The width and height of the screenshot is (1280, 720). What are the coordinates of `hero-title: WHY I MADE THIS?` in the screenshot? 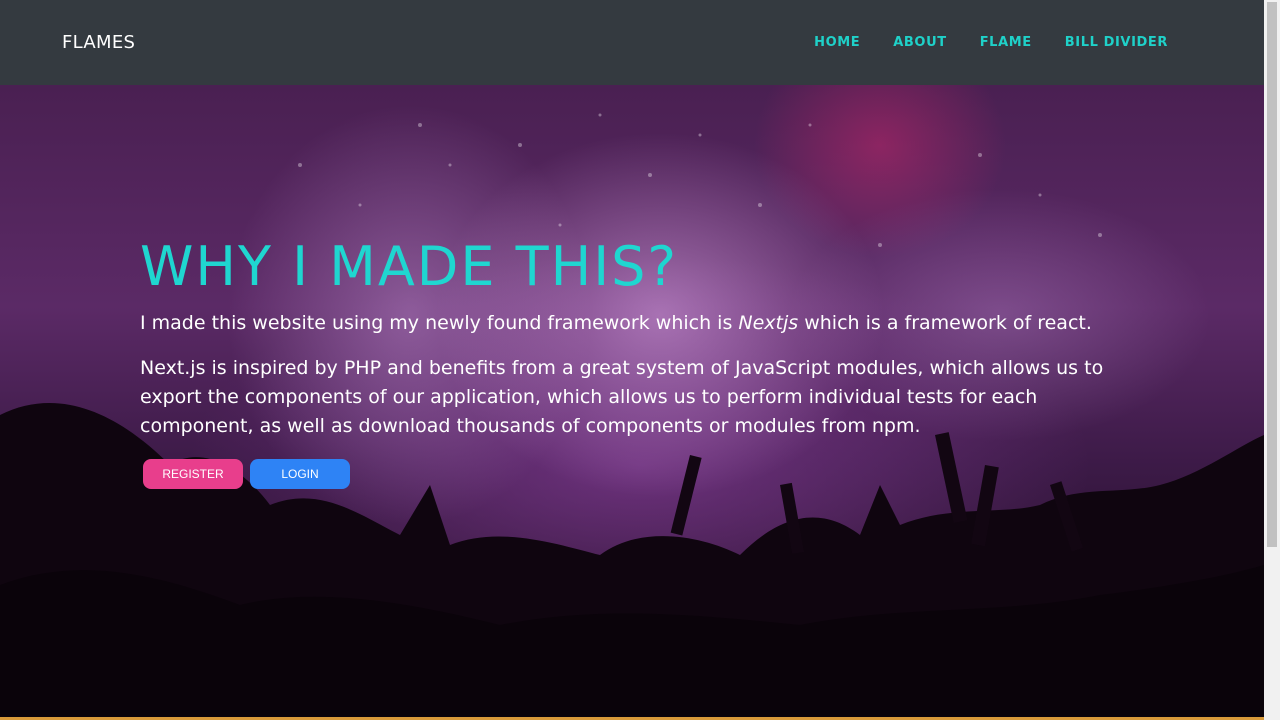 It's located at (409, 266).